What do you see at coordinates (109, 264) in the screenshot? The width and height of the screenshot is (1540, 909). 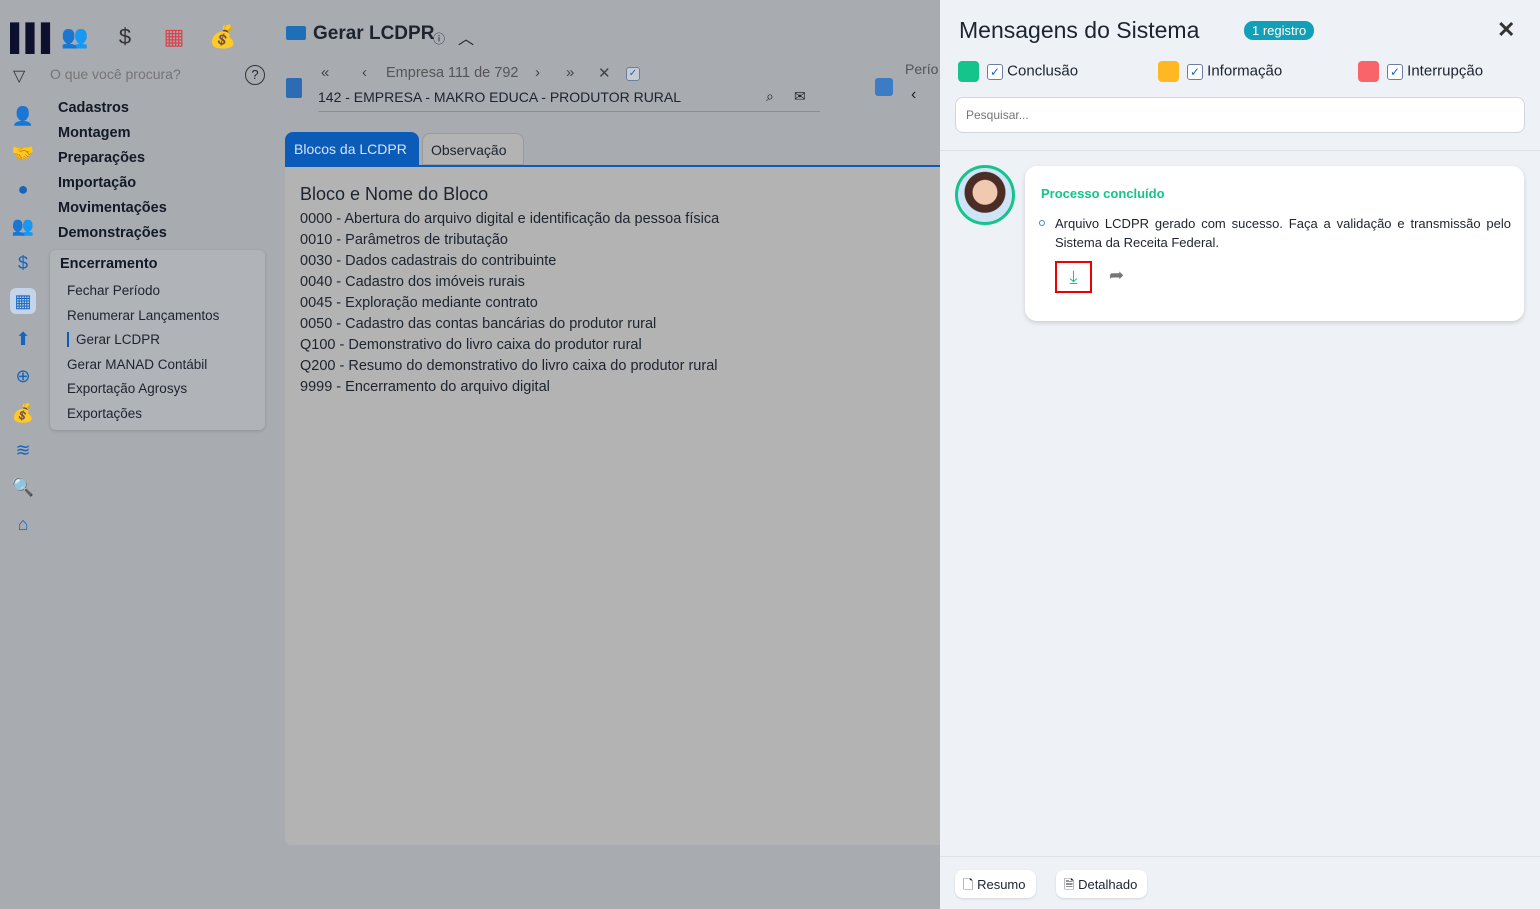 I see `menu-encerramento: Encerramento` at bounding box center [109, 264].